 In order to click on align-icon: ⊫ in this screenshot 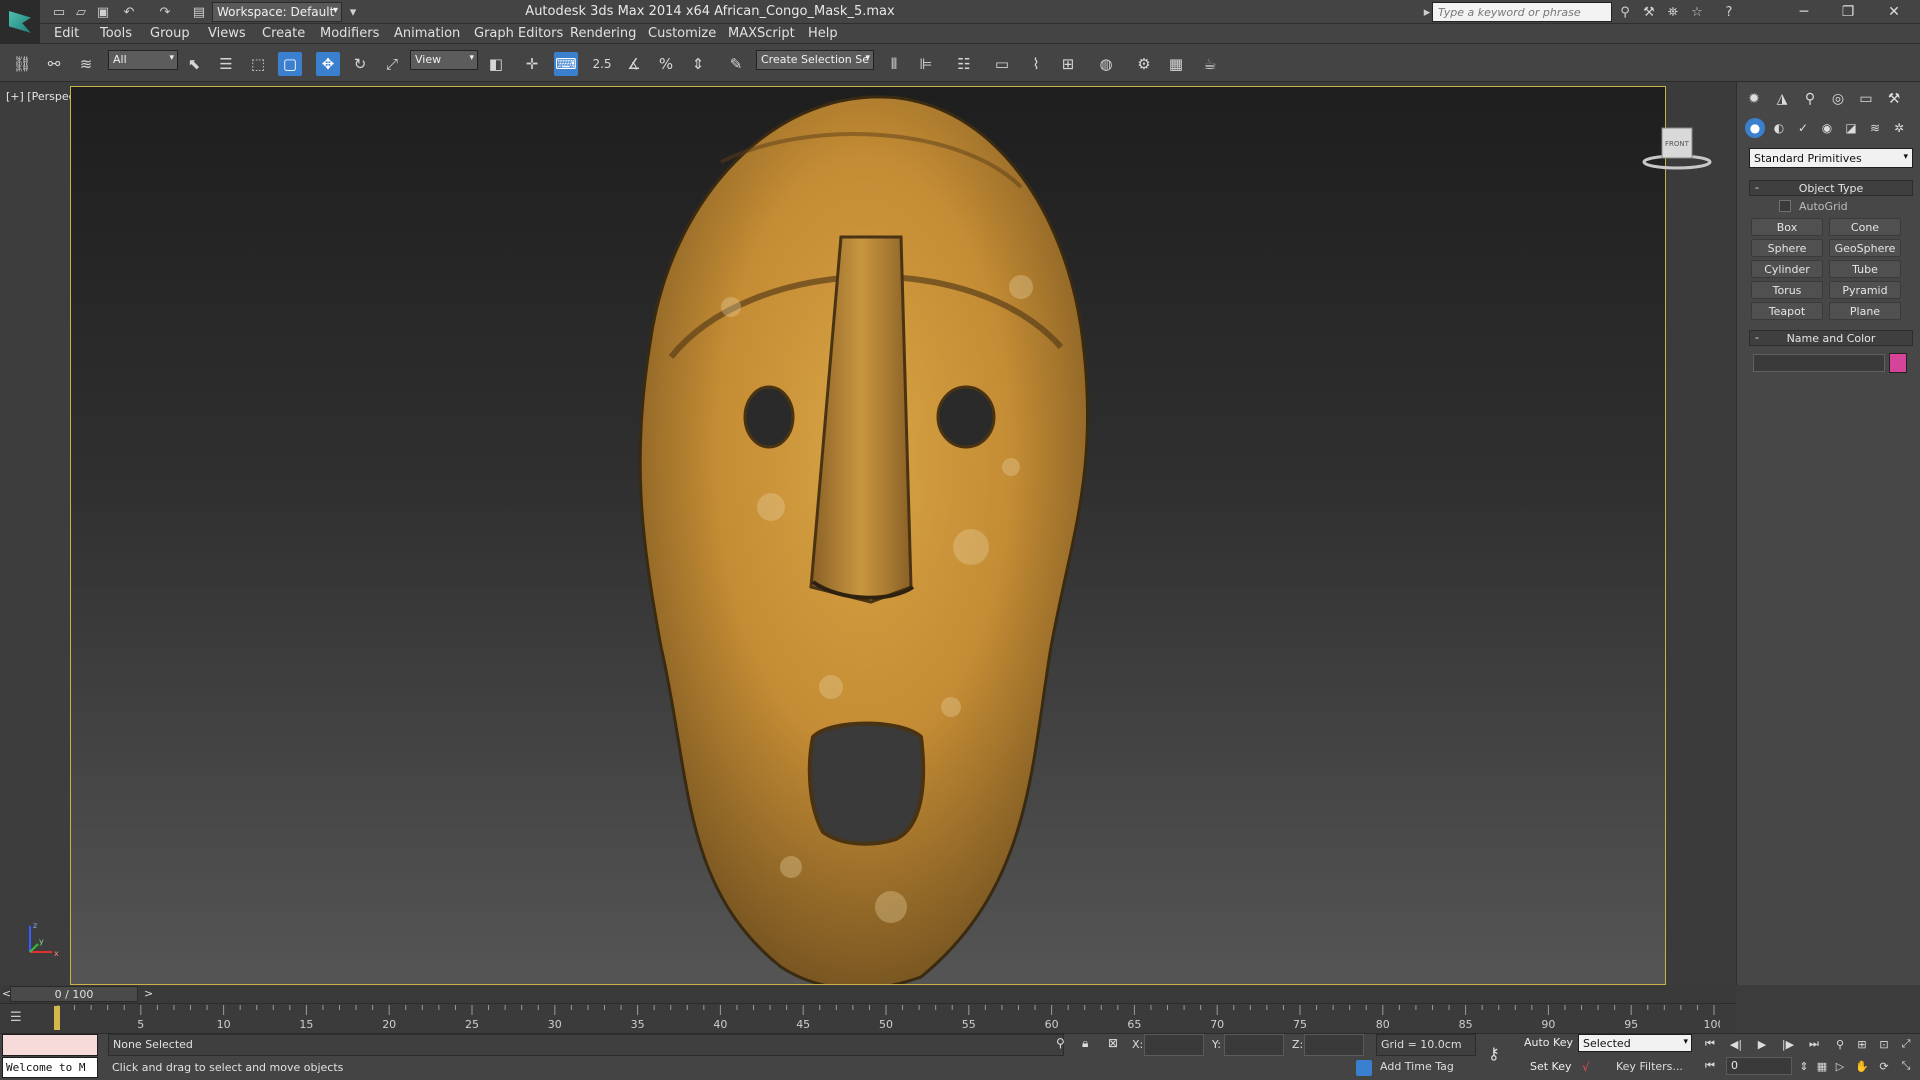, I will do `click(926, 64)`.